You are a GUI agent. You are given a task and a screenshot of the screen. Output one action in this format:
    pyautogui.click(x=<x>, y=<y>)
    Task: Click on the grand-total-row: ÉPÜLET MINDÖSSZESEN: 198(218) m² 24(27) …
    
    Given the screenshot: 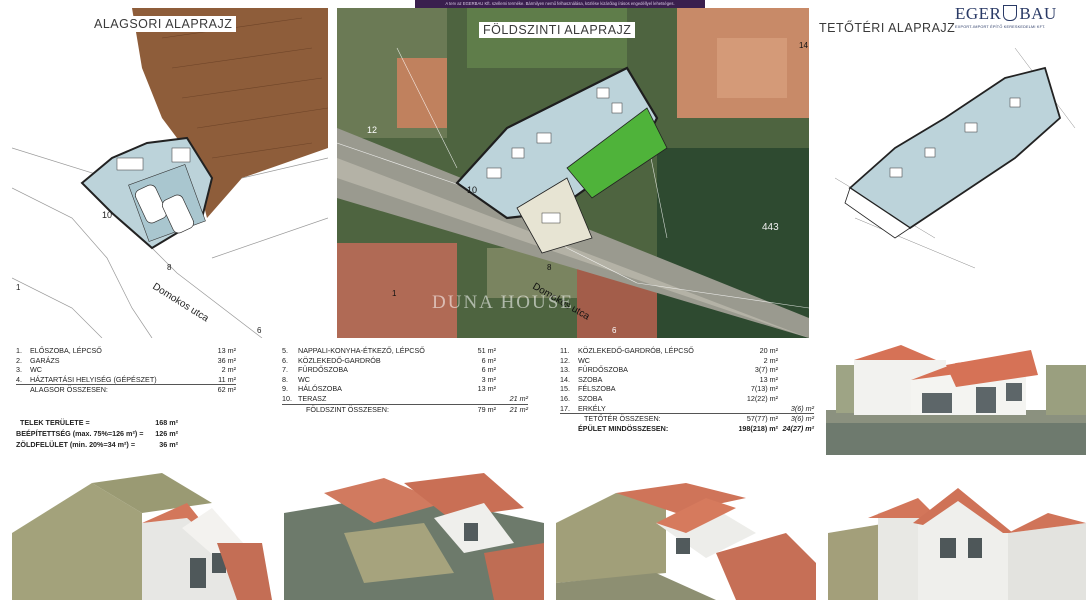 What is the action you would take?
    pyautogui.click(x=696, y=428)
    